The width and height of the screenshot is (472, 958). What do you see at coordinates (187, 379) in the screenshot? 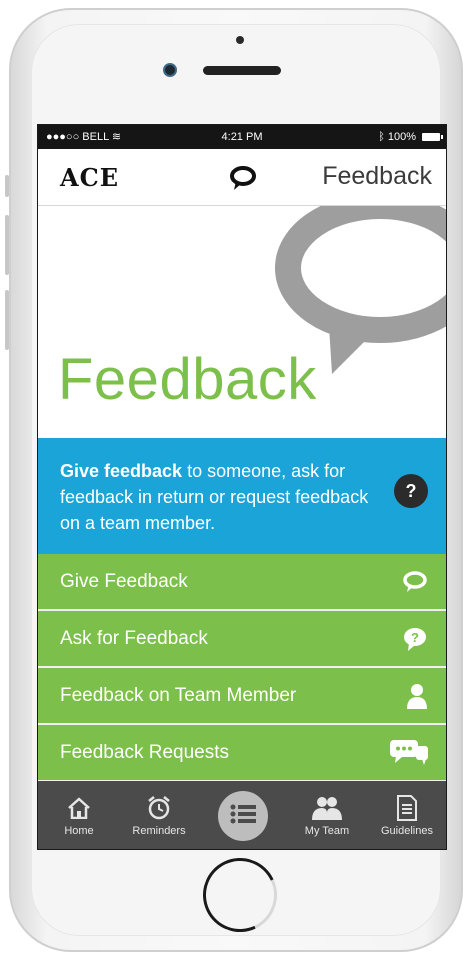
I see `hero-title: Feedback` at bounding box center [187, 379].